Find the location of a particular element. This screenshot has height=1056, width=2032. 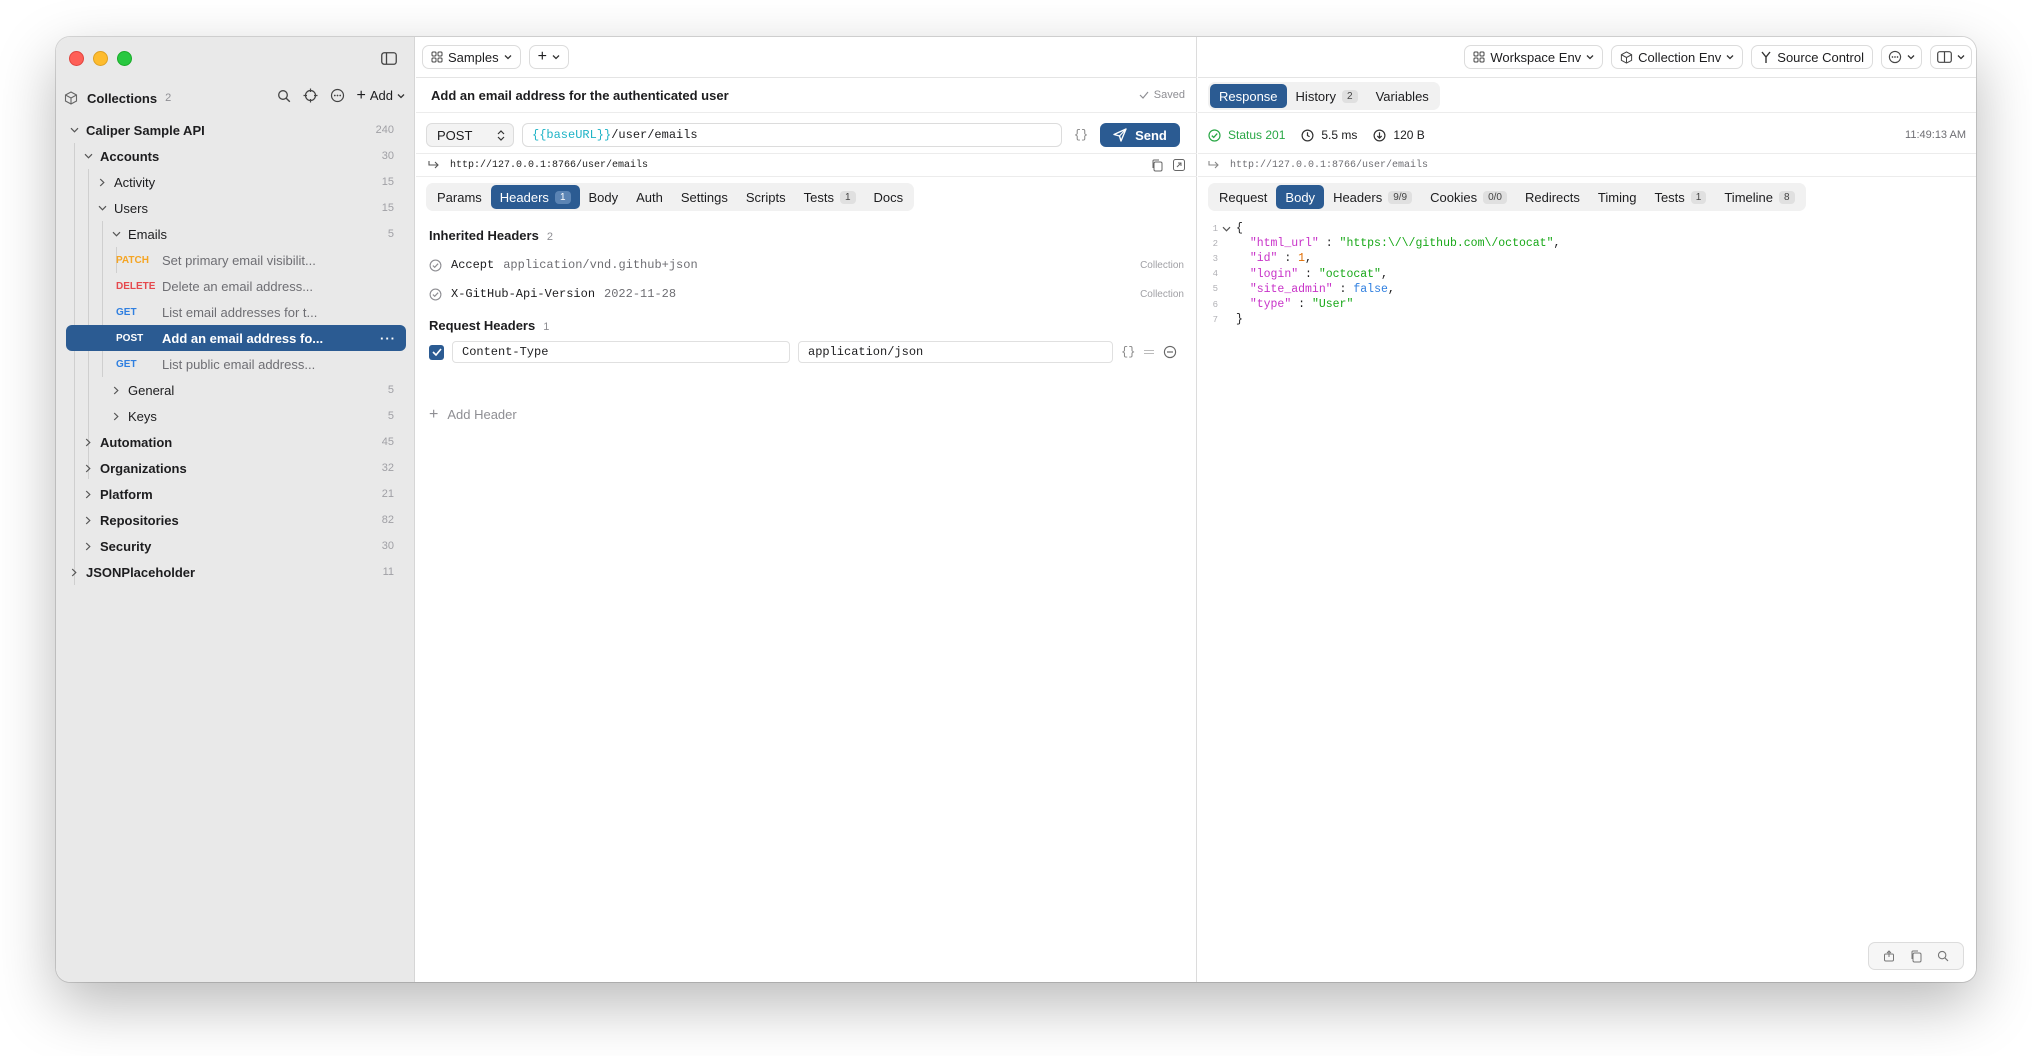

folder-item: Platform 21 is located at coordinates (236, 494).